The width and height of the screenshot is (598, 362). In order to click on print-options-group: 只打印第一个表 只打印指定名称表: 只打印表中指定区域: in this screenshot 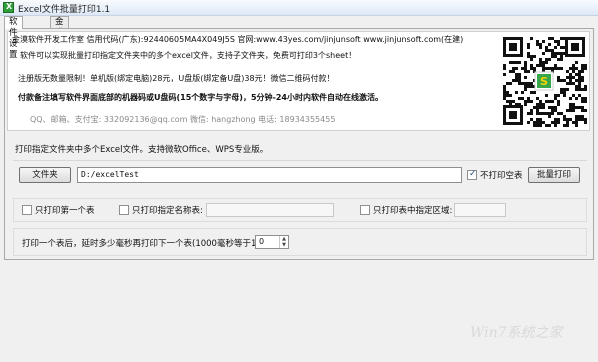, I will do `click(300, 210)`.